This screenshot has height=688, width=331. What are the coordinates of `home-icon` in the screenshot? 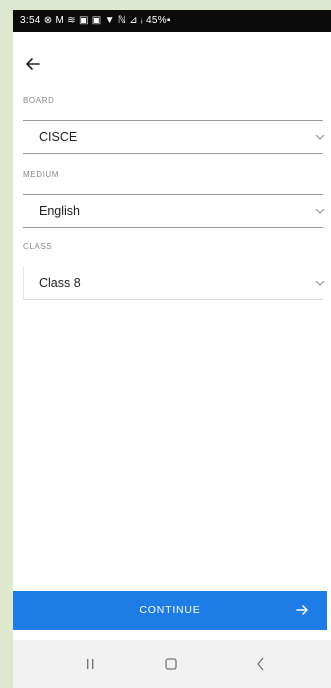 It's located at (171, 664).